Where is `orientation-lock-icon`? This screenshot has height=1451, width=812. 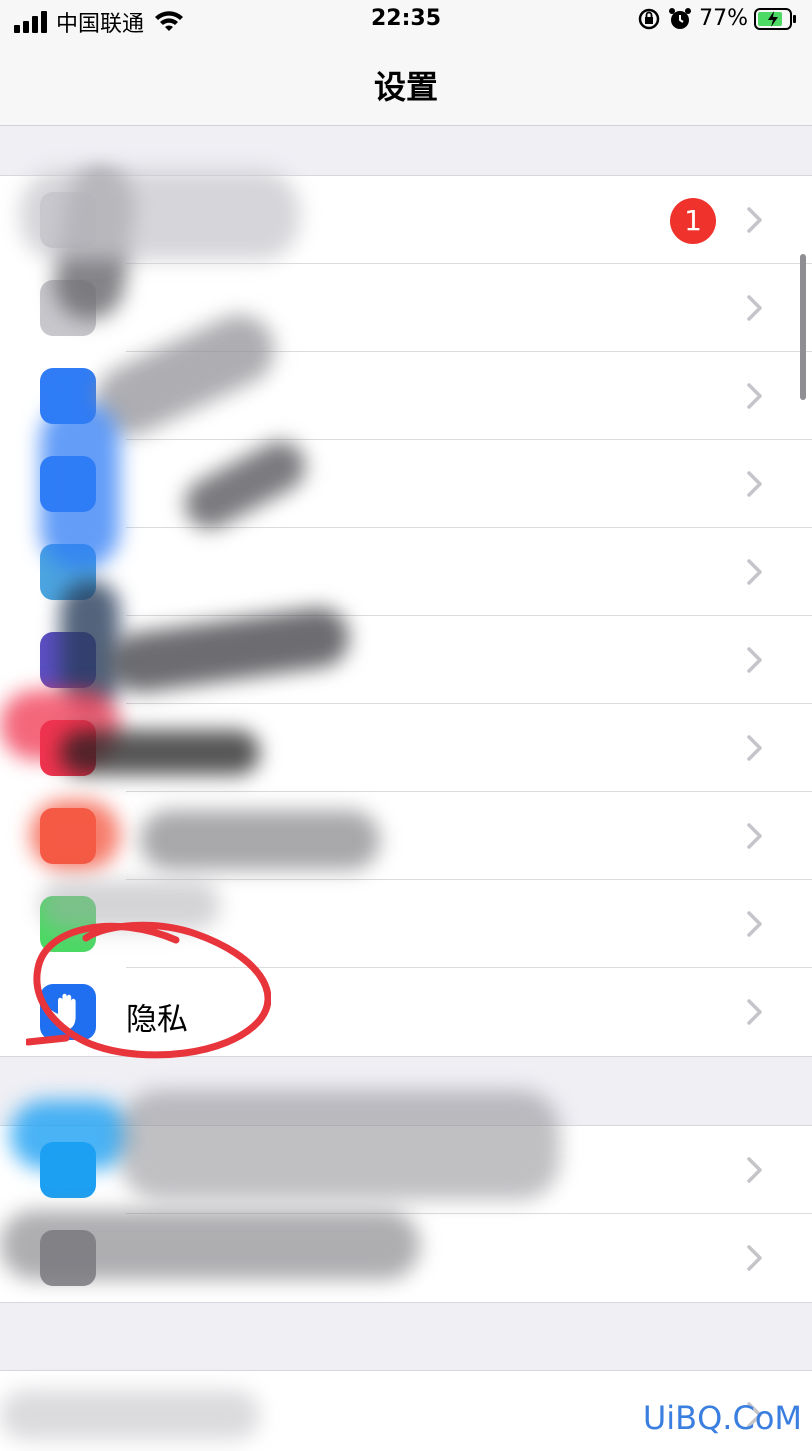
orientation-lock-icon is located at coordinates (649, 18).